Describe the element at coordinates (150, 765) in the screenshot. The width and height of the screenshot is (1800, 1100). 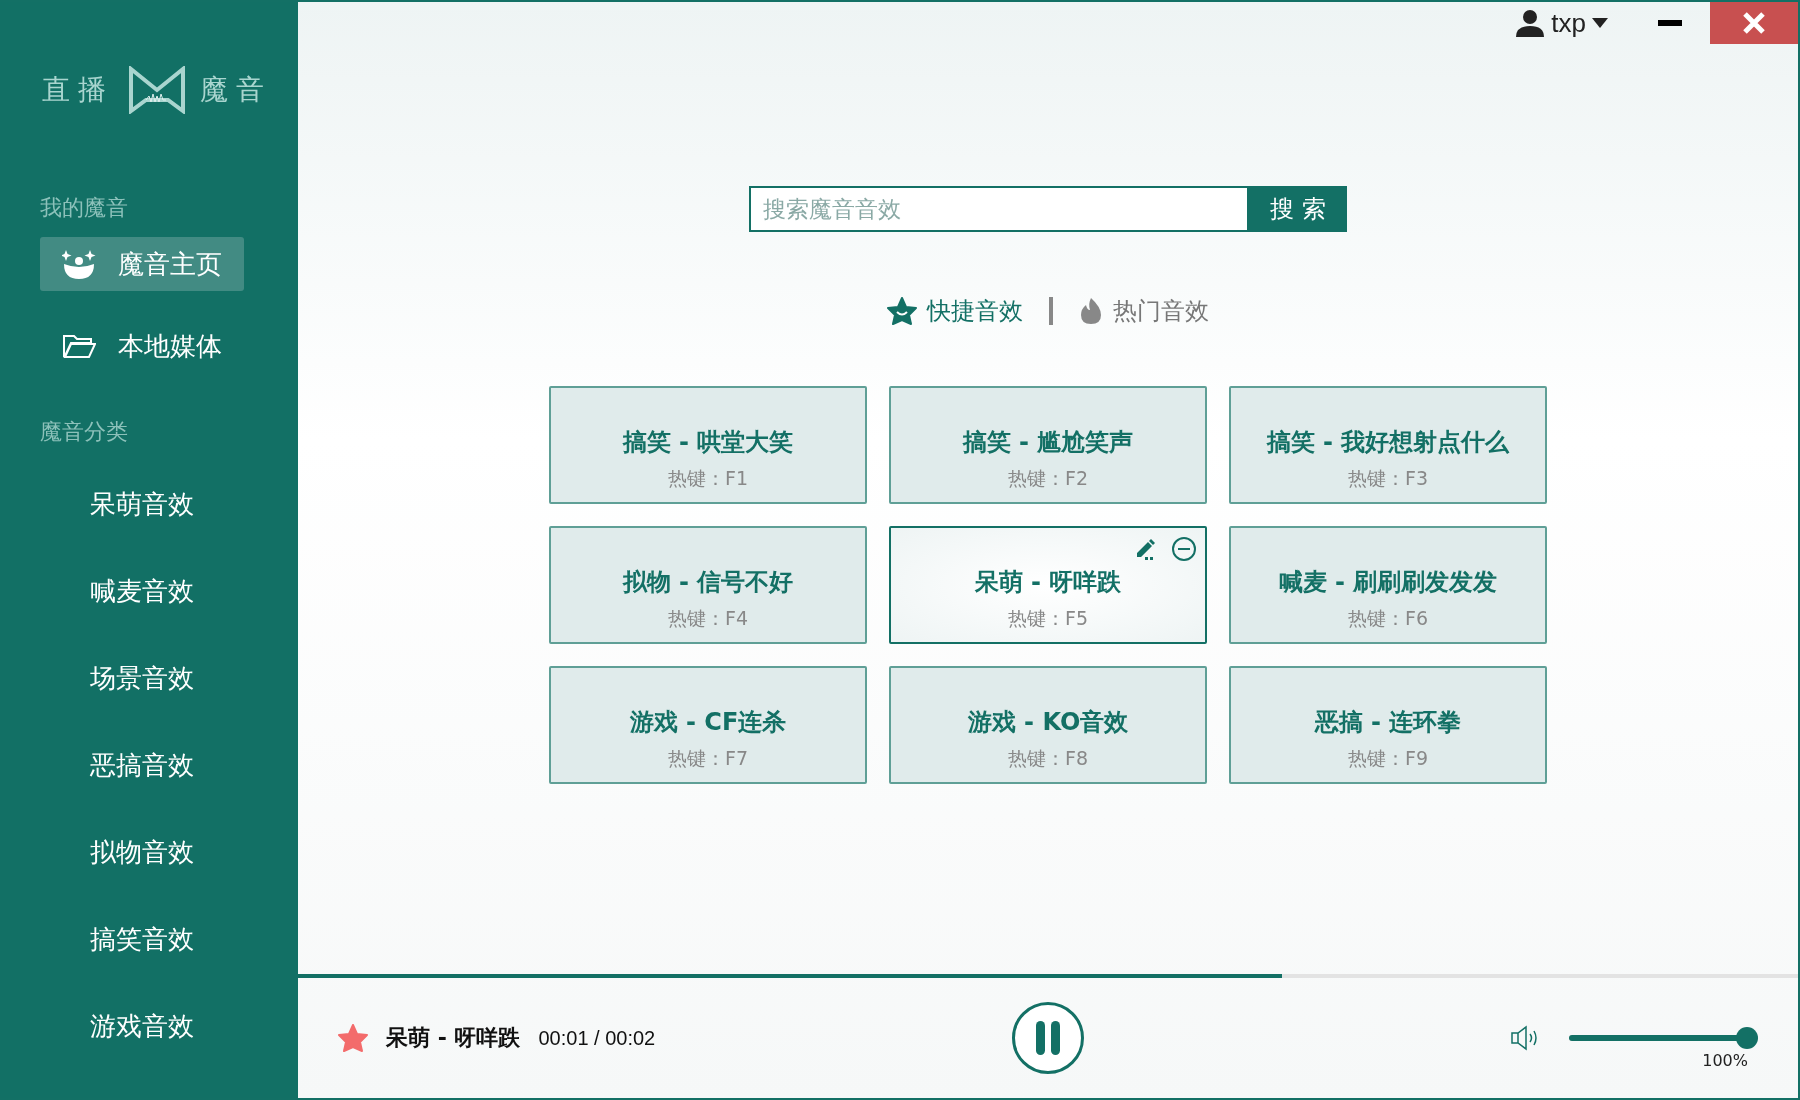
I see `category-item: 恶搞音效` at that location.